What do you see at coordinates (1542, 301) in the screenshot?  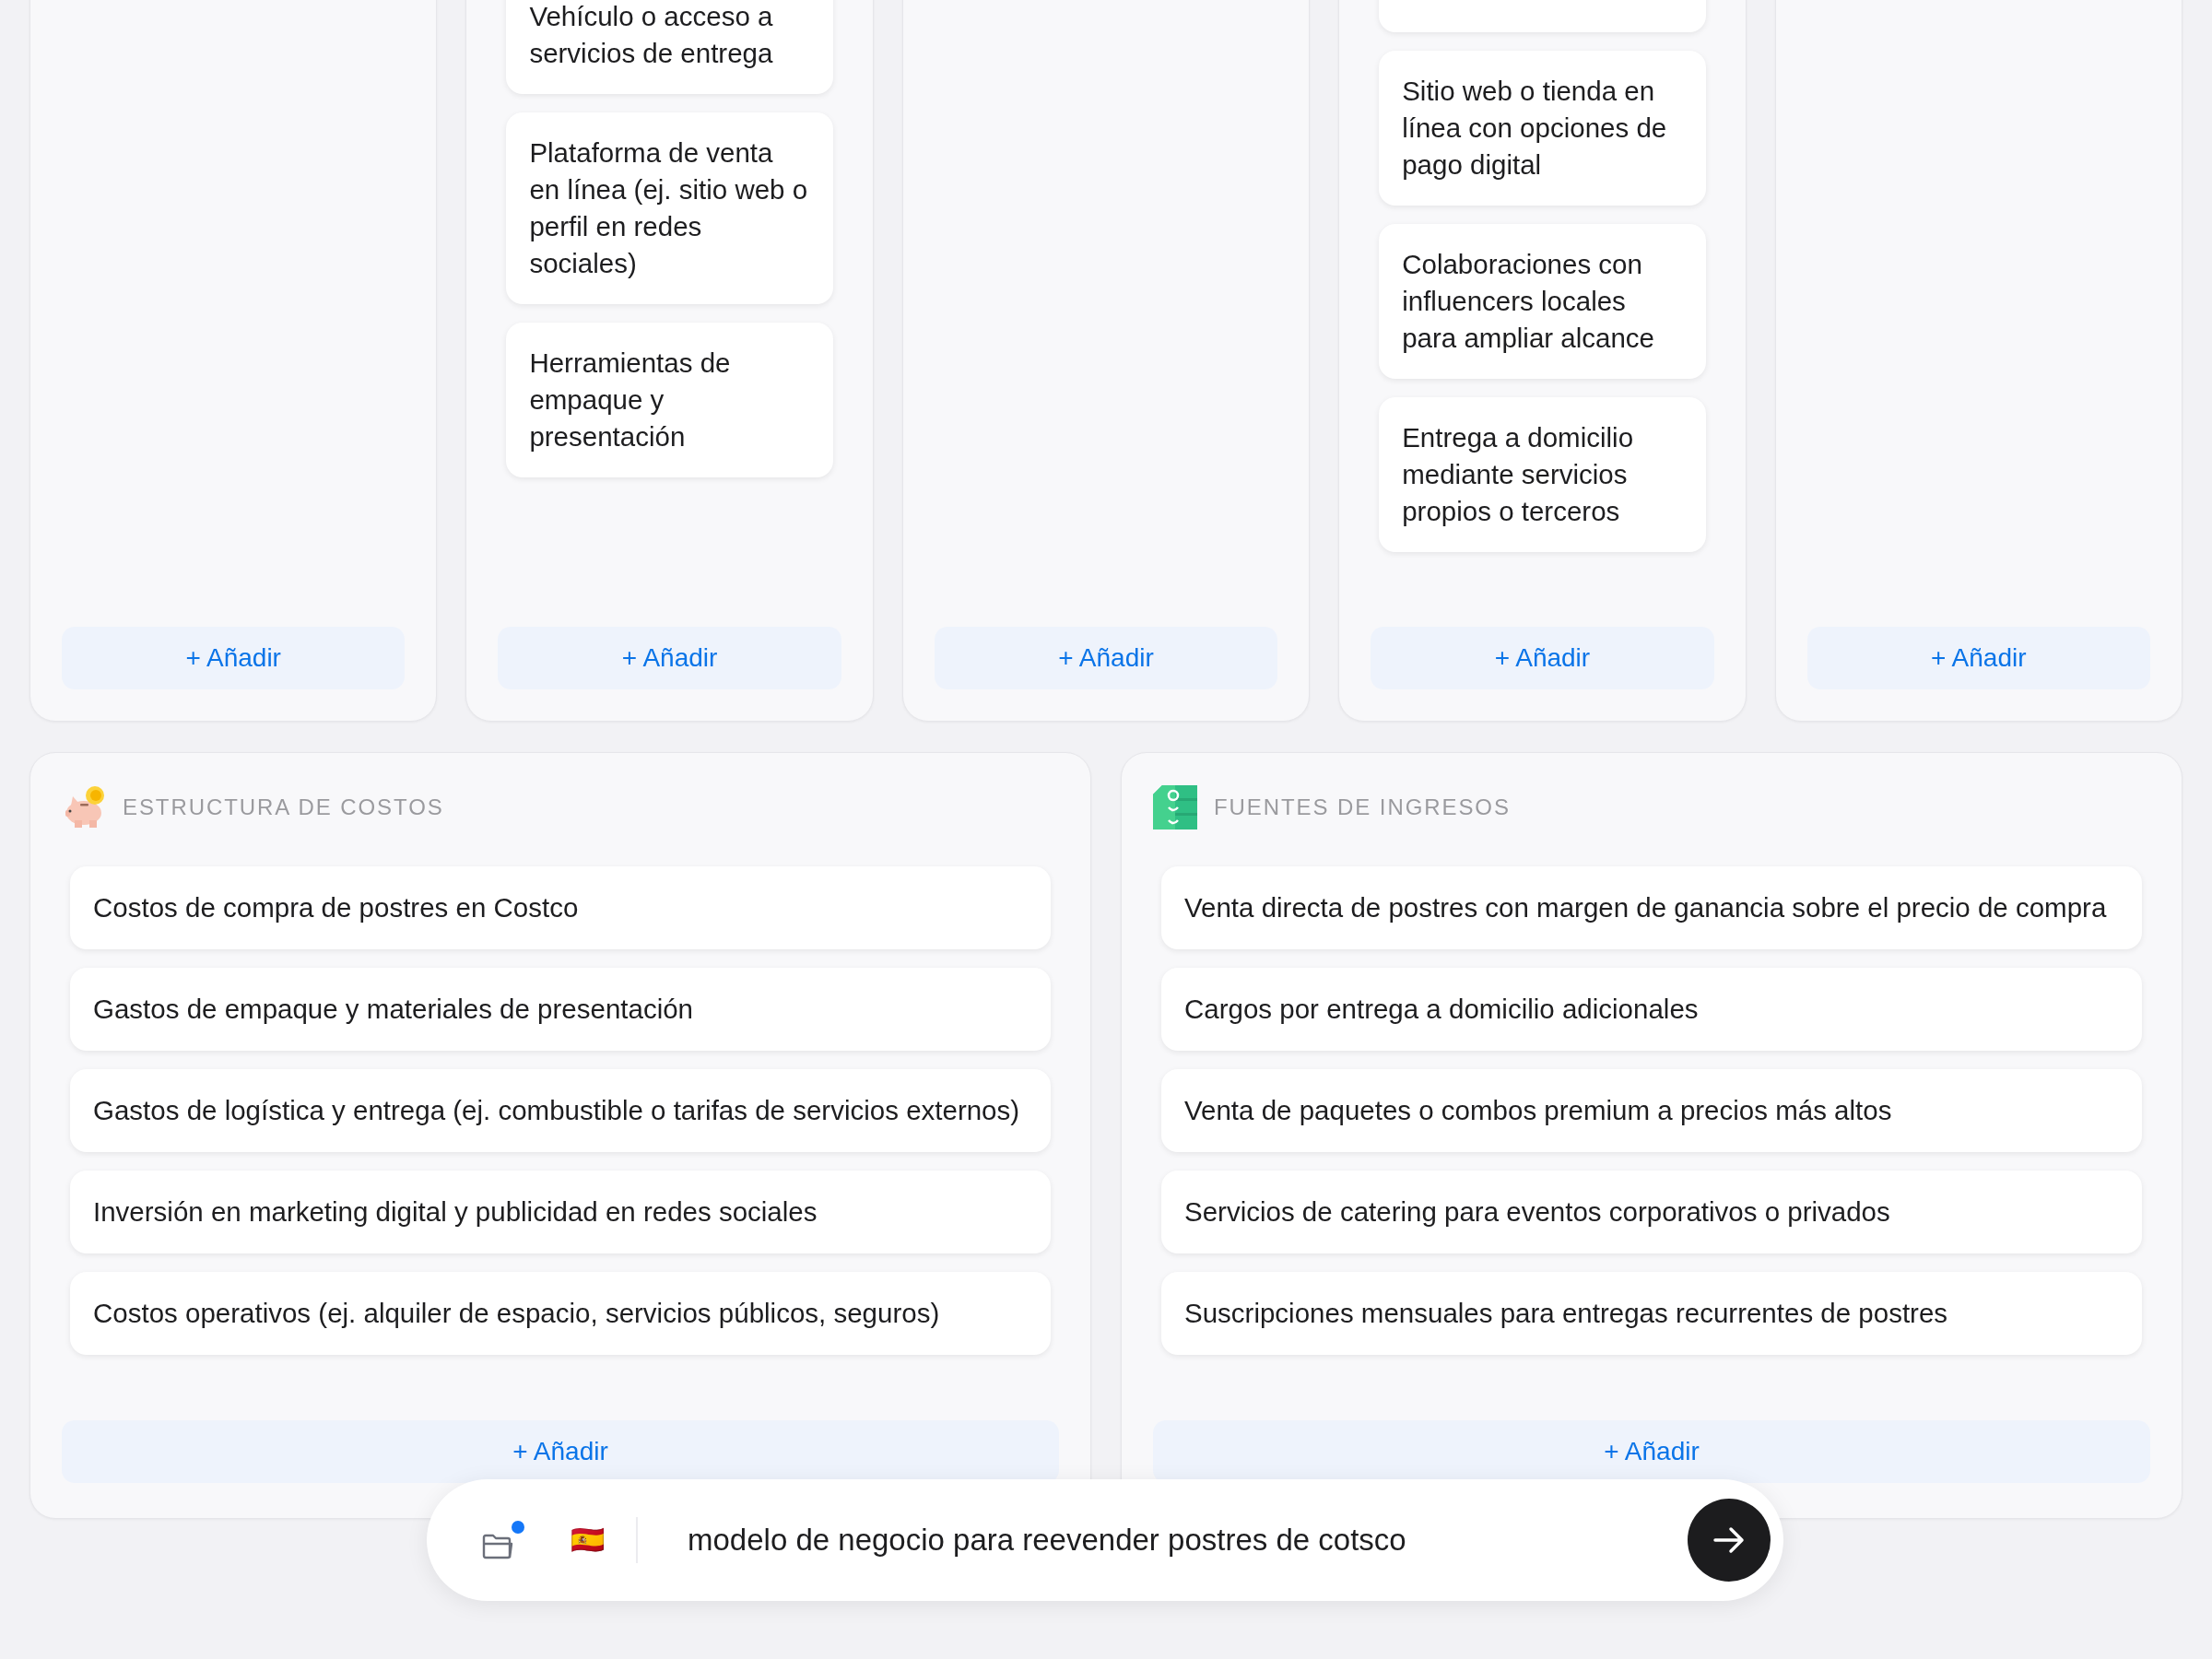 I see `note-card: Colaboraciones con influencers locales para ampliar alcance` at bounding box center [1542, 301].